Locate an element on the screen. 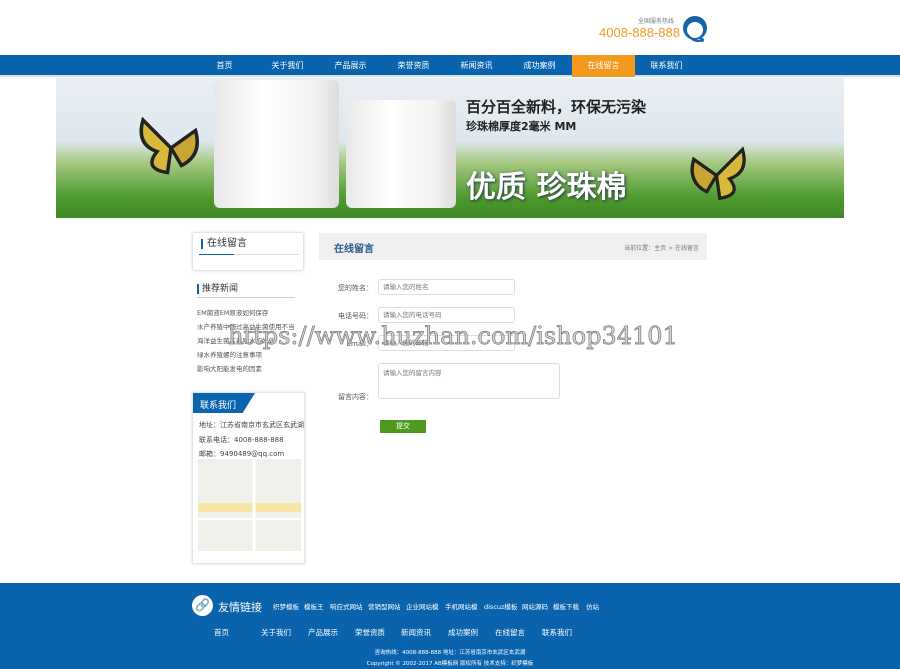 This screenshot has height=669, width=900. friend-link: 企业网站模 is located at coordinates (422, 606).